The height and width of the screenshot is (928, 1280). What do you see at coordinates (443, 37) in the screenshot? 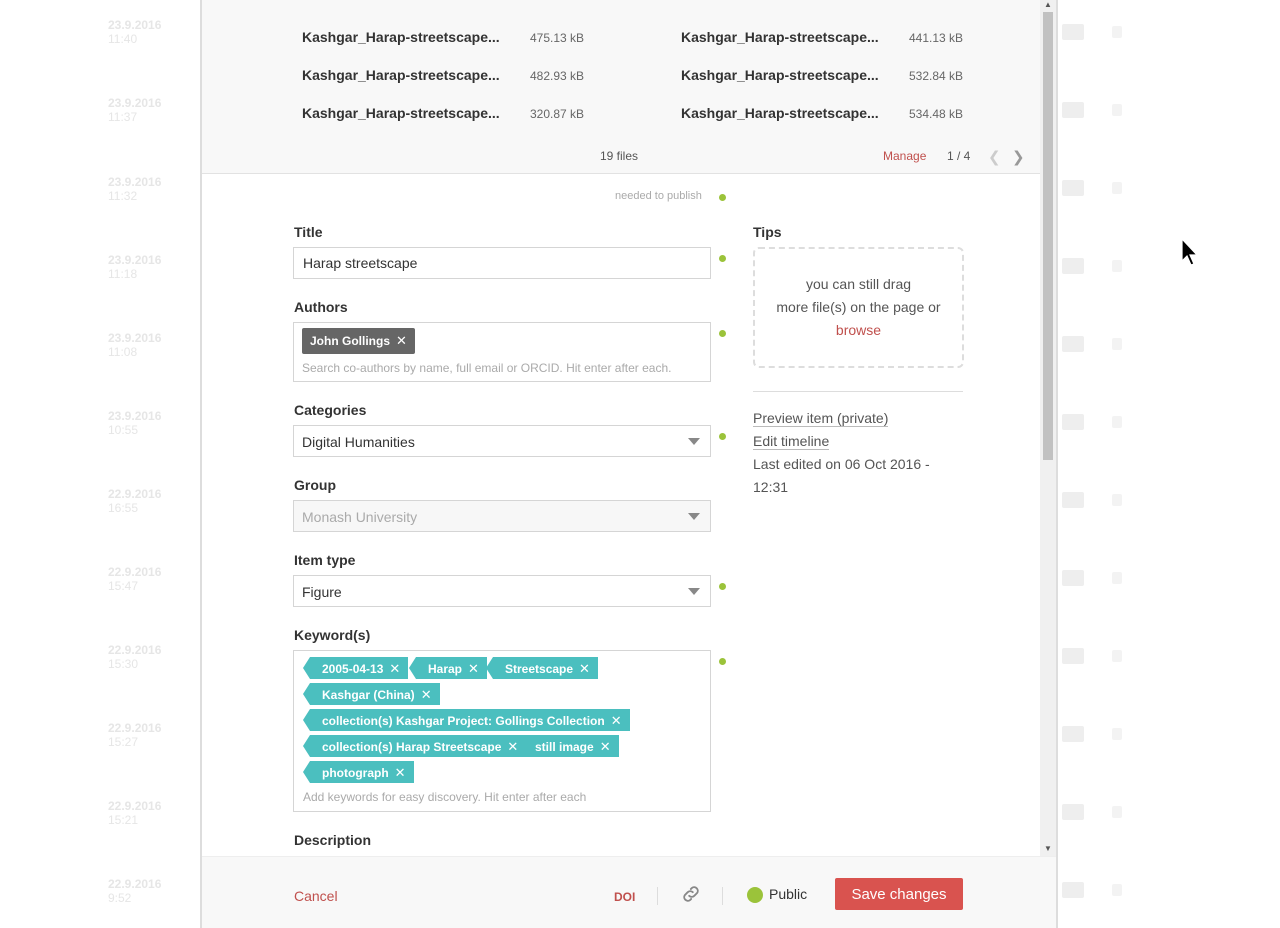
I see `file-item: Kashgar_Harap-streetscape... 475.13 kB` at bounding box center [443, 37].